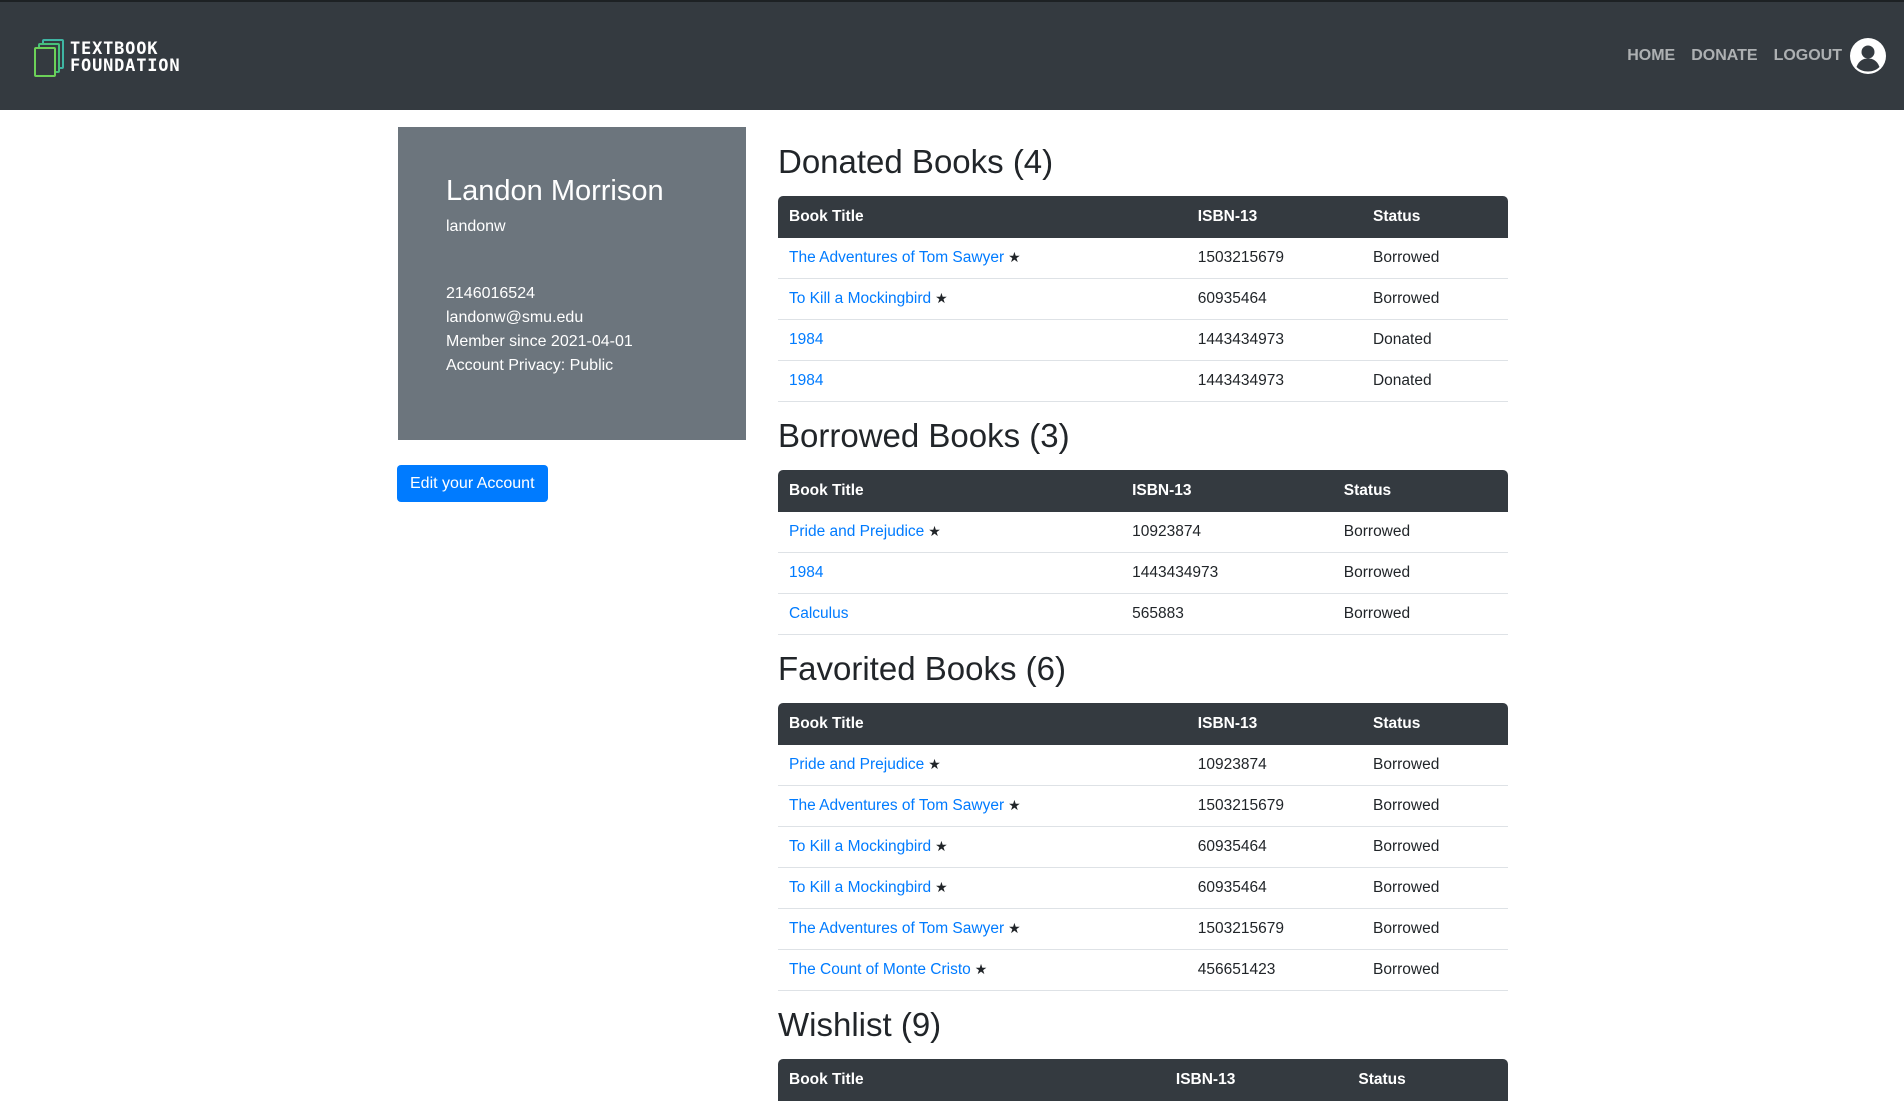 The width and height of the screenshot is (1904, 1113). What do you see at coordinates (472, 483) in the screenshot?
I see `edit-account-button: Edit your Account` at bounding box center [472, 483].